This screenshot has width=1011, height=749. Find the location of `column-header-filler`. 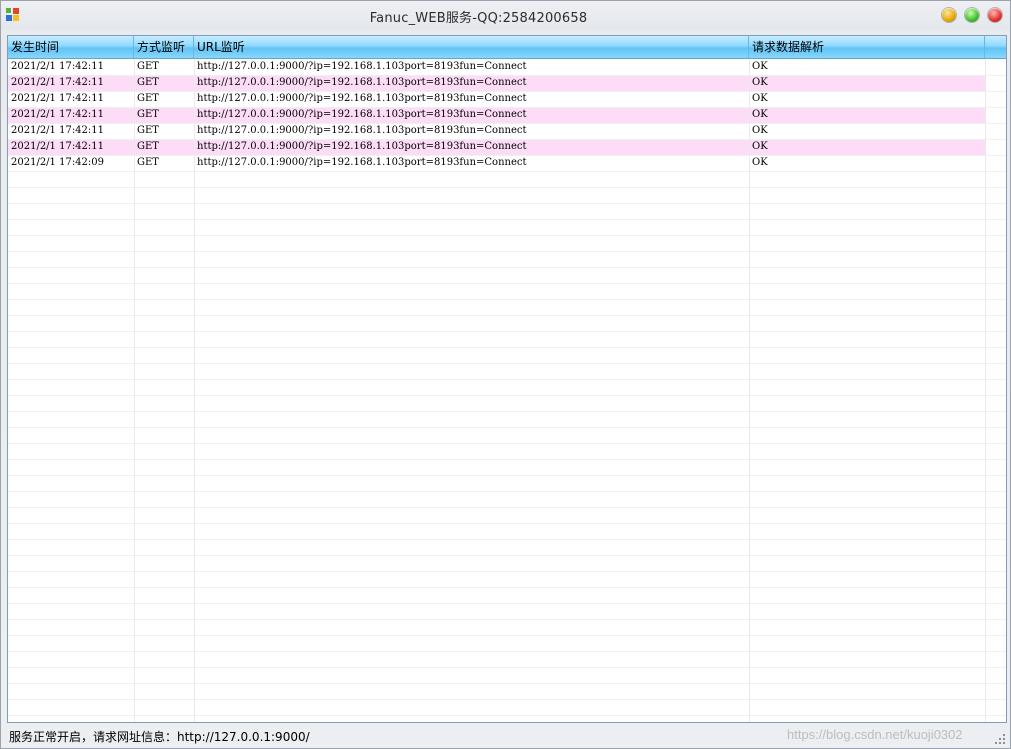

column-header-filler is located at coordinates (995, 47).